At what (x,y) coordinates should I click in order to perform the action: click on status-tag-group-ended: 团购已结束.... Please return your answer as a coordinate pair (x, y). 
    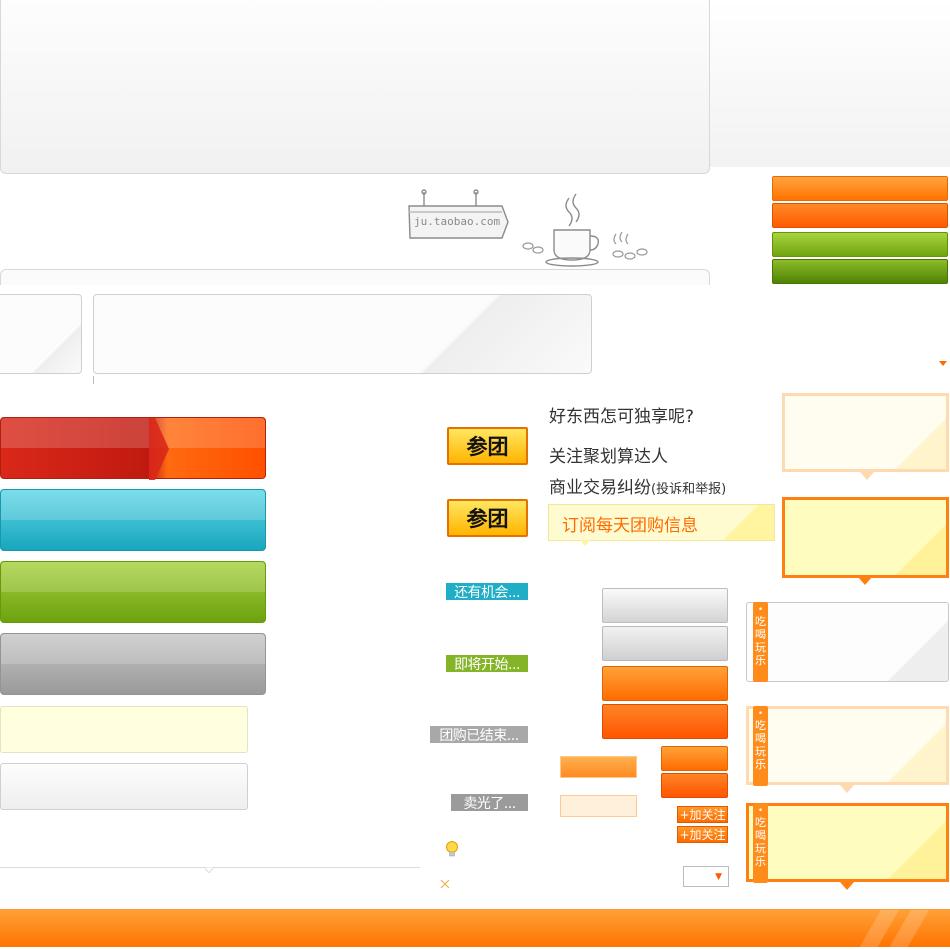
    Looking at the image, I should click on (479, 735).